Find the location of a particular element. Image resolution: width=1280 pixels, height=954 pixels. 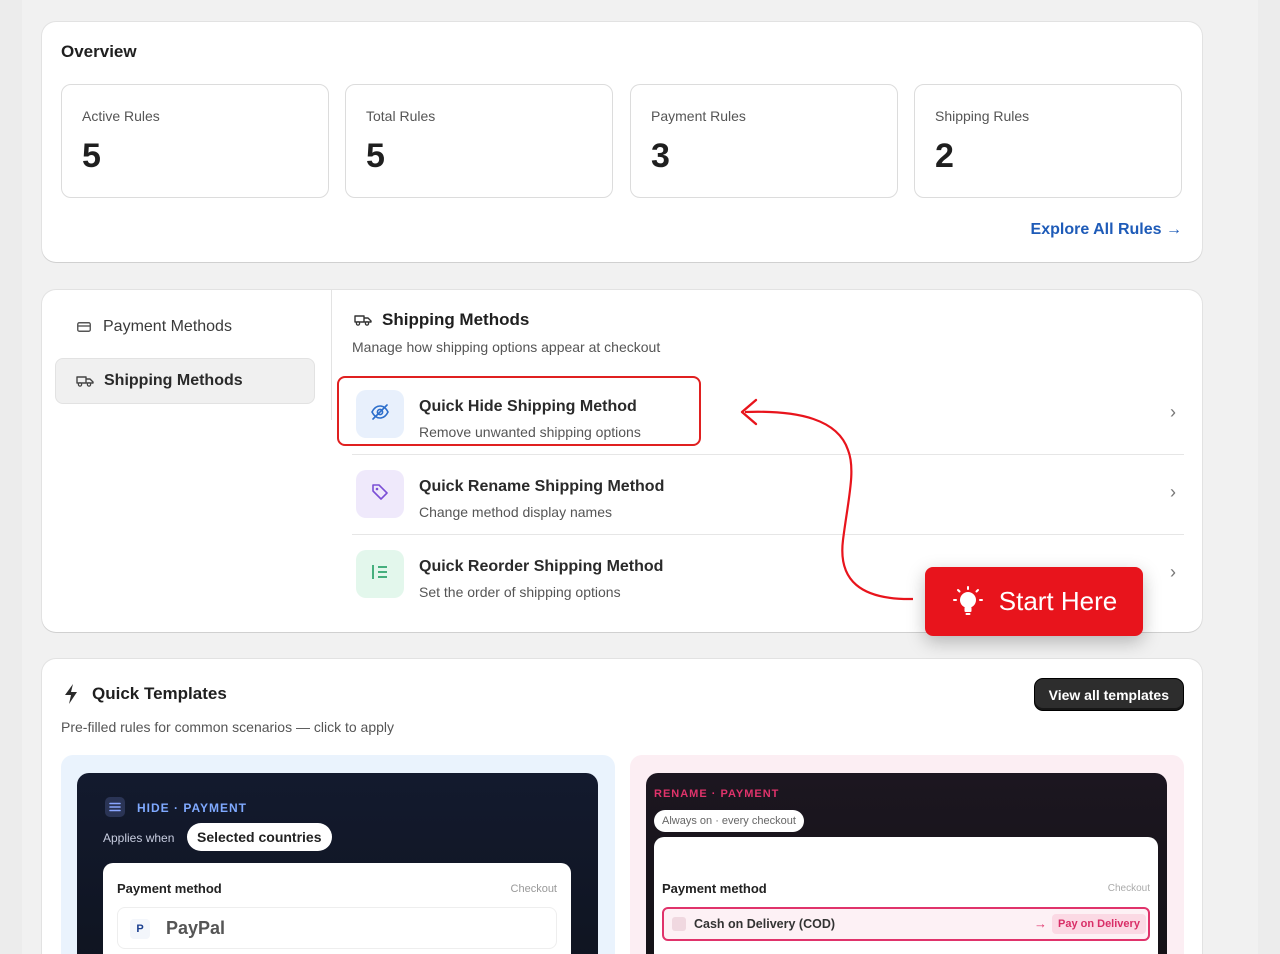

divider is located at coordinates (331, 355).